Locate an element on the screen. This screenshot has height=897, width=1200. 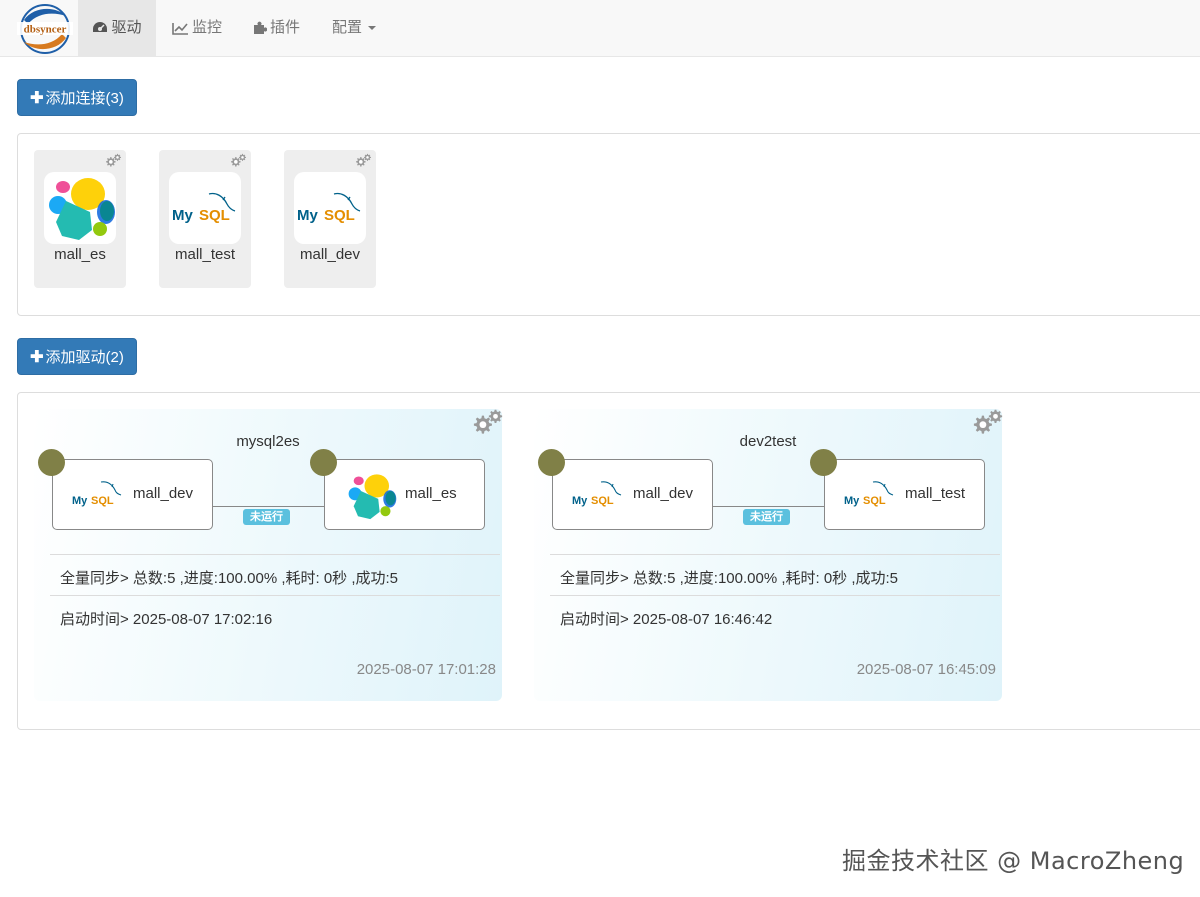
nav-config-label: 配置 is located at coordinates (347, 27).